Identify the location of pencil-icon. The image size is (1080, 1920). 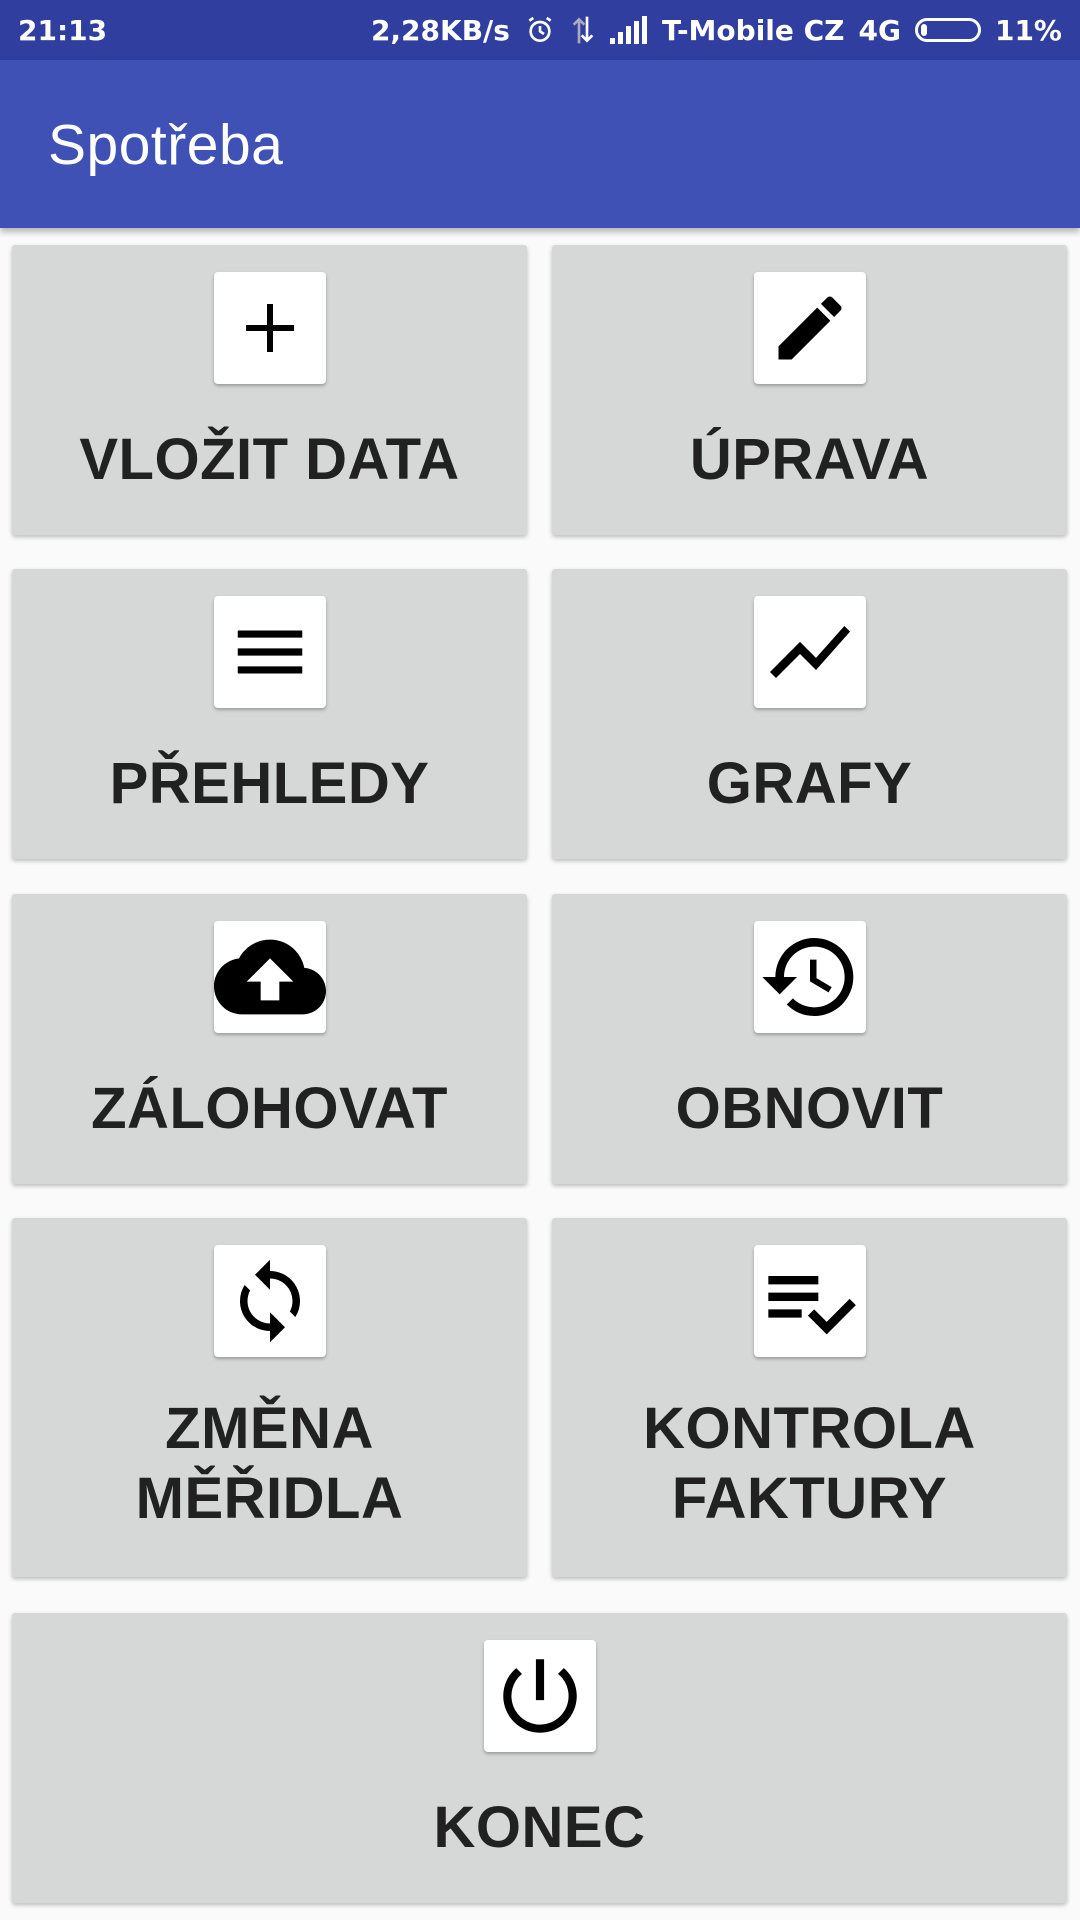
(809, 328).